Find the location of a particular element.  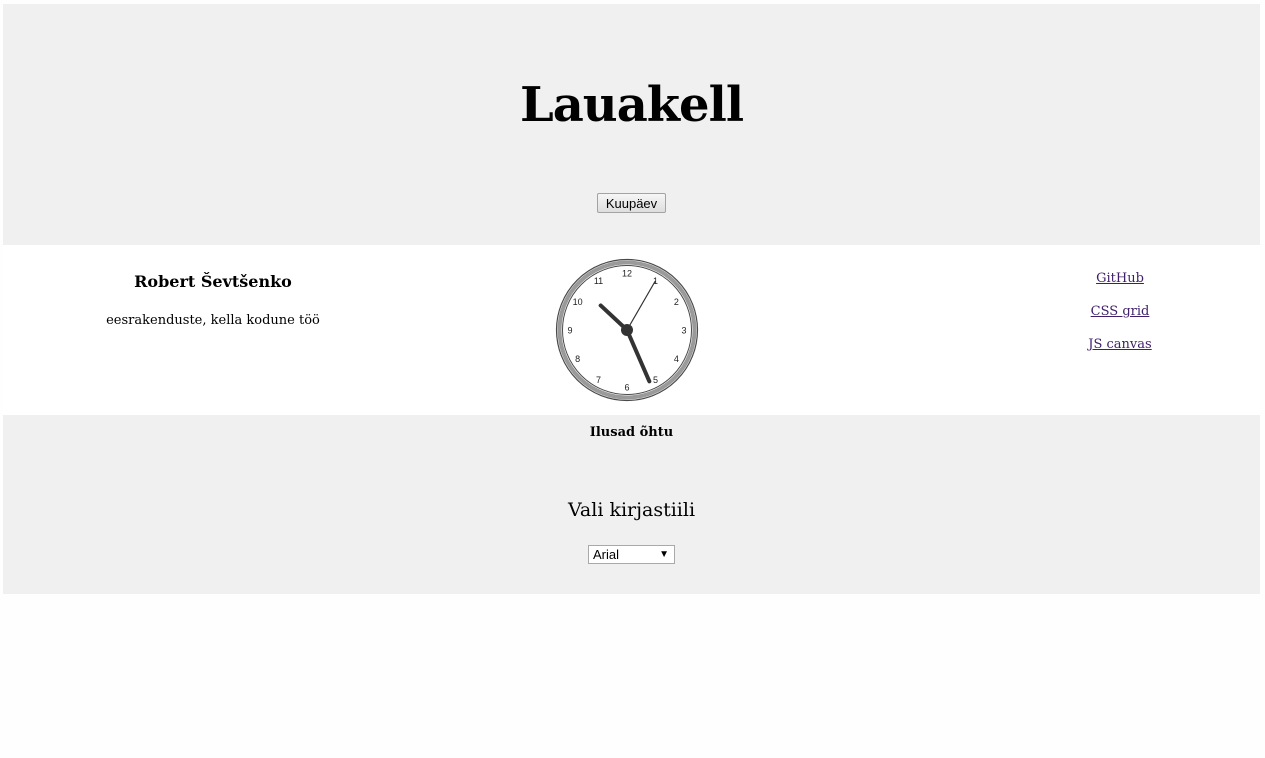

clock-center-pin is located at coordinates (627, 330).